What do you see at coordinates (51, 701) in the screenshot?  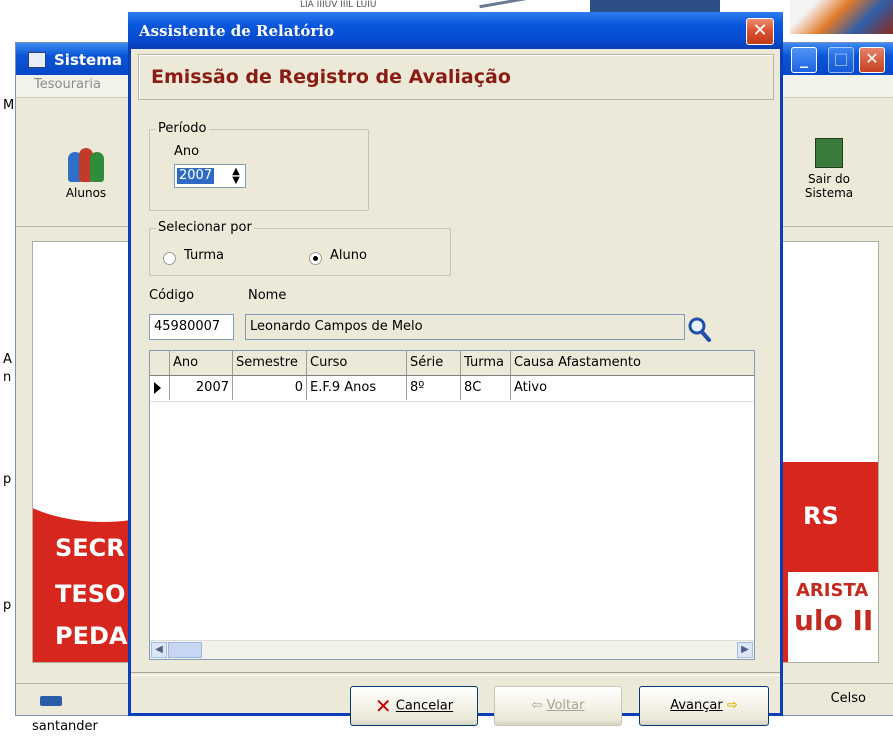 I see `santander-desktop-icon` at bounding box center [51, 701].